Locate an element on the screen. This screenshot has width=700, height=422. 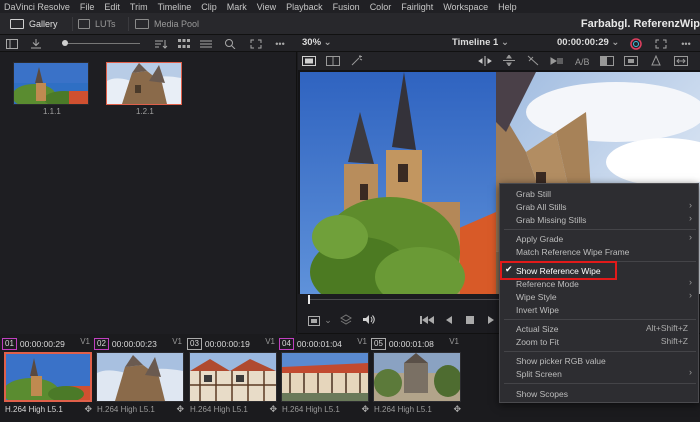
menu-color: Color is located at coordinates (381, 7).